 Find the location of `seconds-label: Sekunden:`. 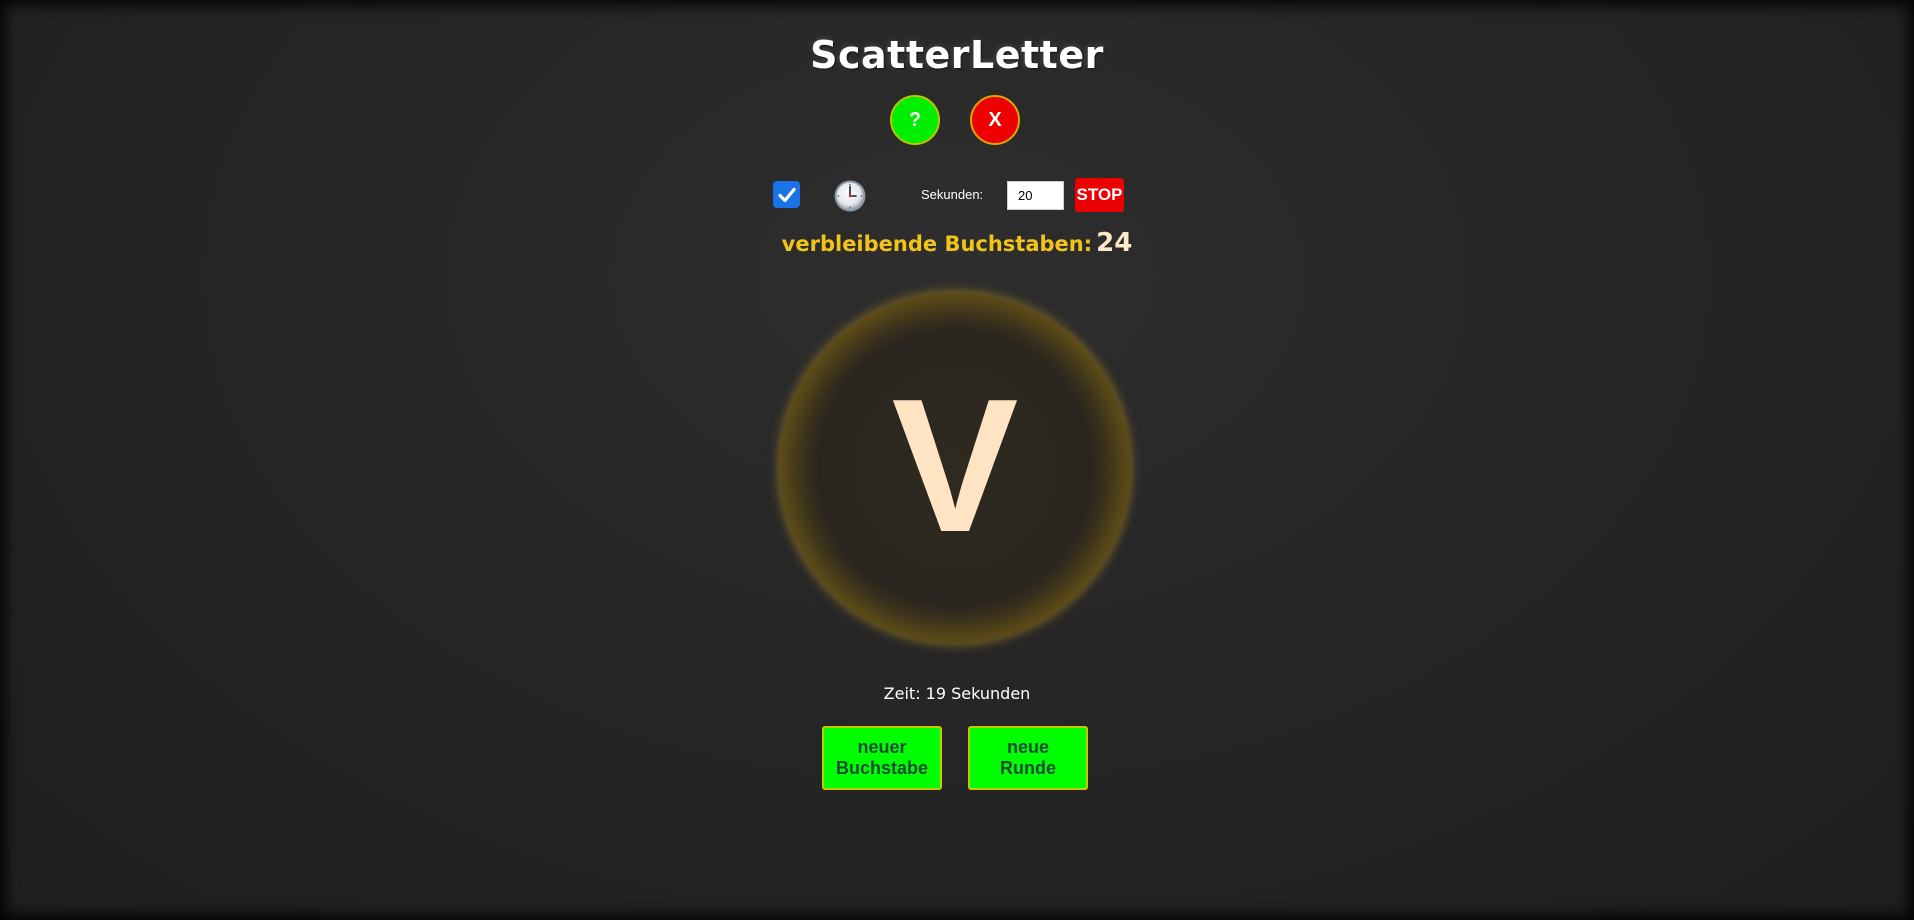

seconds-label: Sekunden: is located at coordinates (952, 194).